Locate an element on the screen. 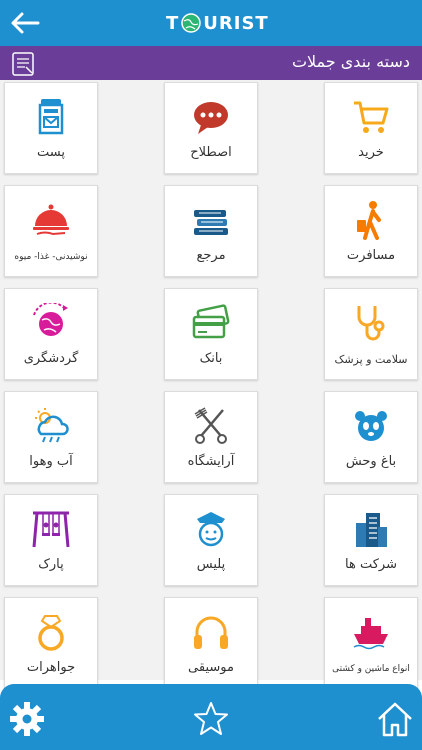  tile-park: پارک is located at coordinates (51, 540).